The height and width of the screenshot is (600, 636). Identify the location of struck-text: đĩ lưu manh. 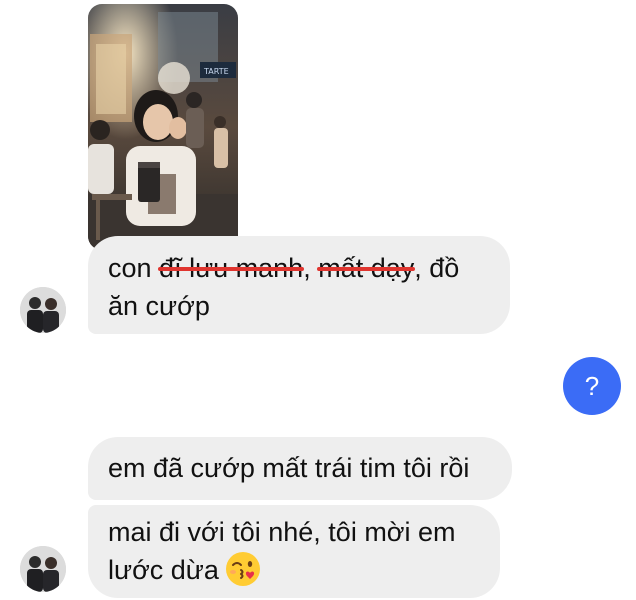
(231, 268).